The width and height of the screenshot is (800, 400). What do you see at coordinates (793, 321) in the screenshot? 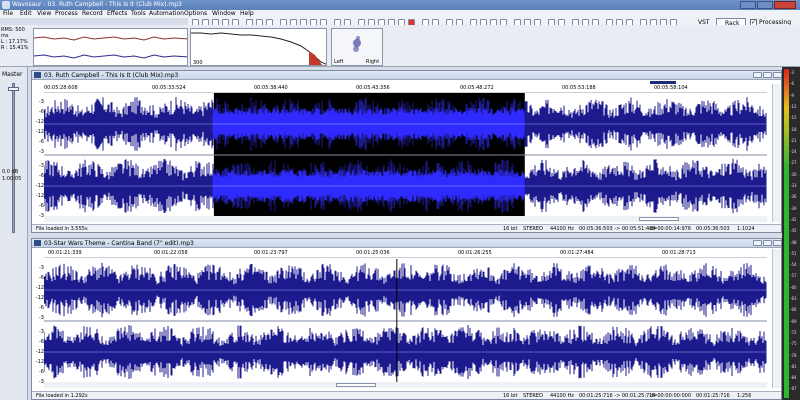
I see `meter-scale-label: -69` at bounding box center [793, 321].